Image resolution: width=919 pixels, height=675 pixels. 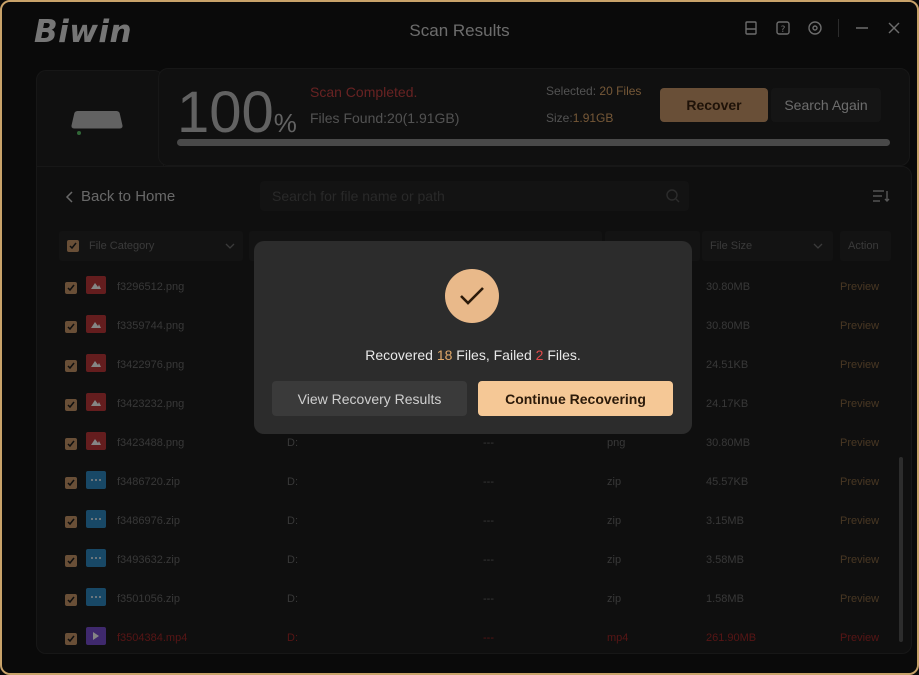 What do you see at coordinates (444, 355) in the screenshot?
I see `recovered-count: 18` at bounding box center [444, 355].